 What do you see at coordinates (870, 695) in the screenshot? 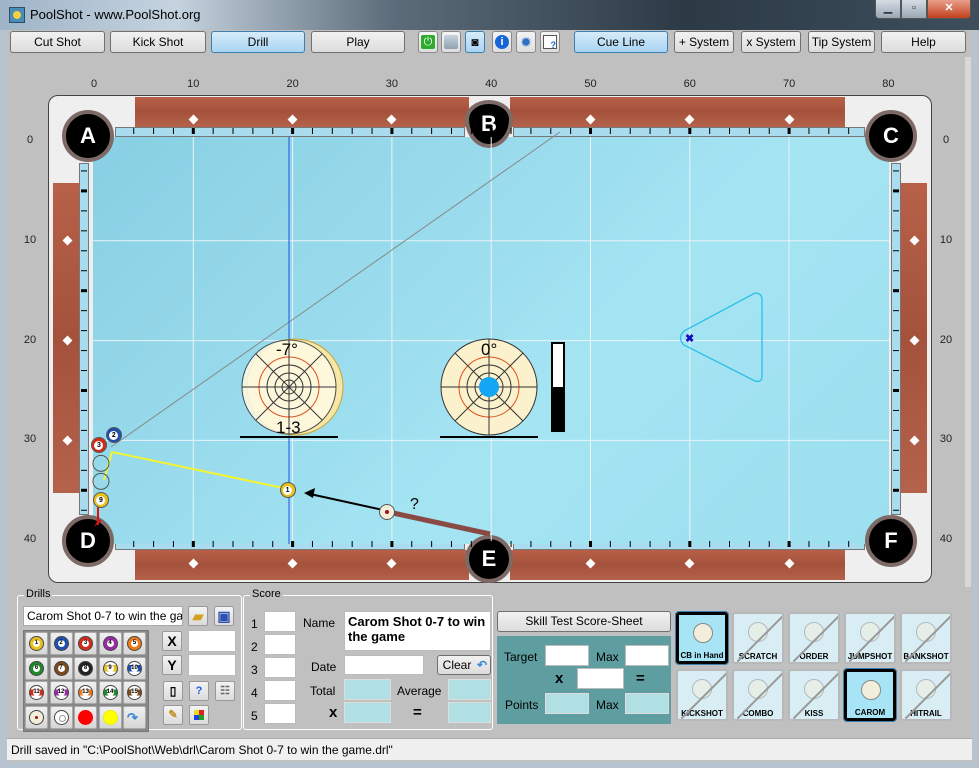
I see `option-carom: CAROM` at bounding box center [870, 695].